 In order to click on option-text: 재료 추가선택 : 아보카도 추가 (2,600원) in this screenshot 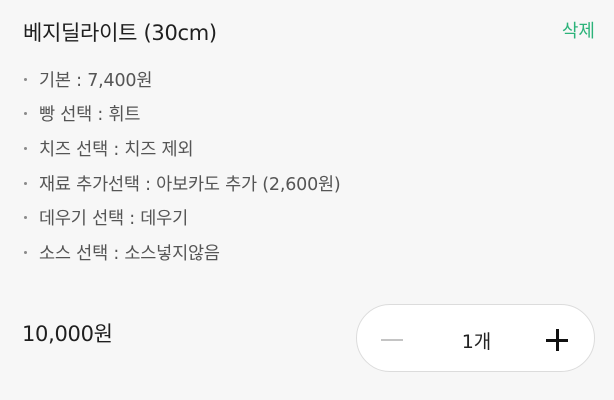, I will do `click(190, 184)`.